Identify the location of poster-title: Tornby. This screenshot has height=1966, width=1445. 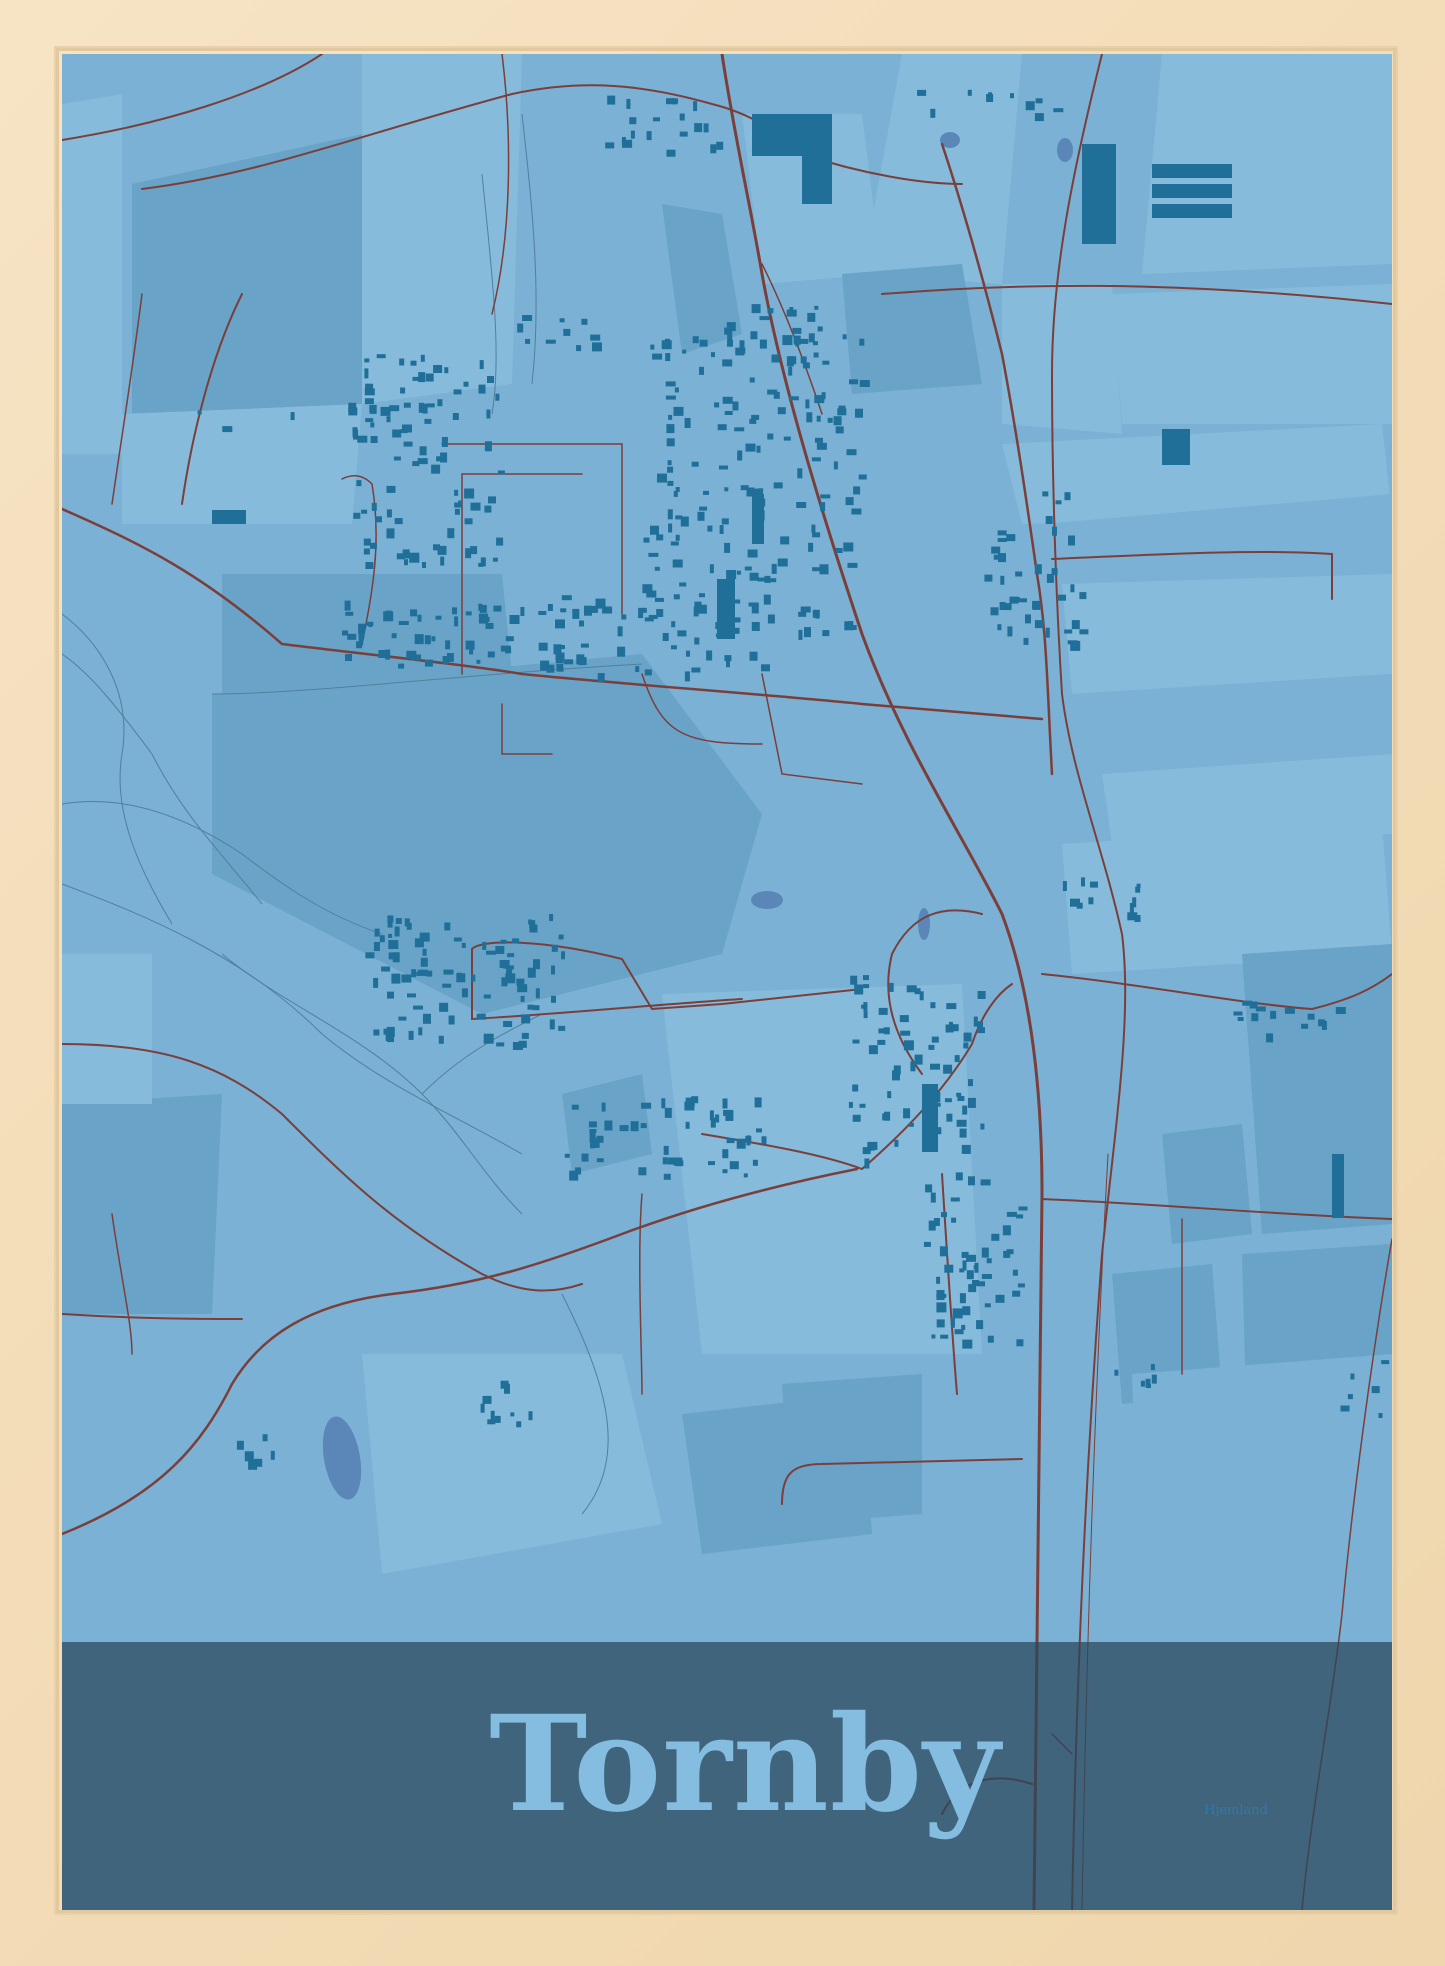
(745, 1764).